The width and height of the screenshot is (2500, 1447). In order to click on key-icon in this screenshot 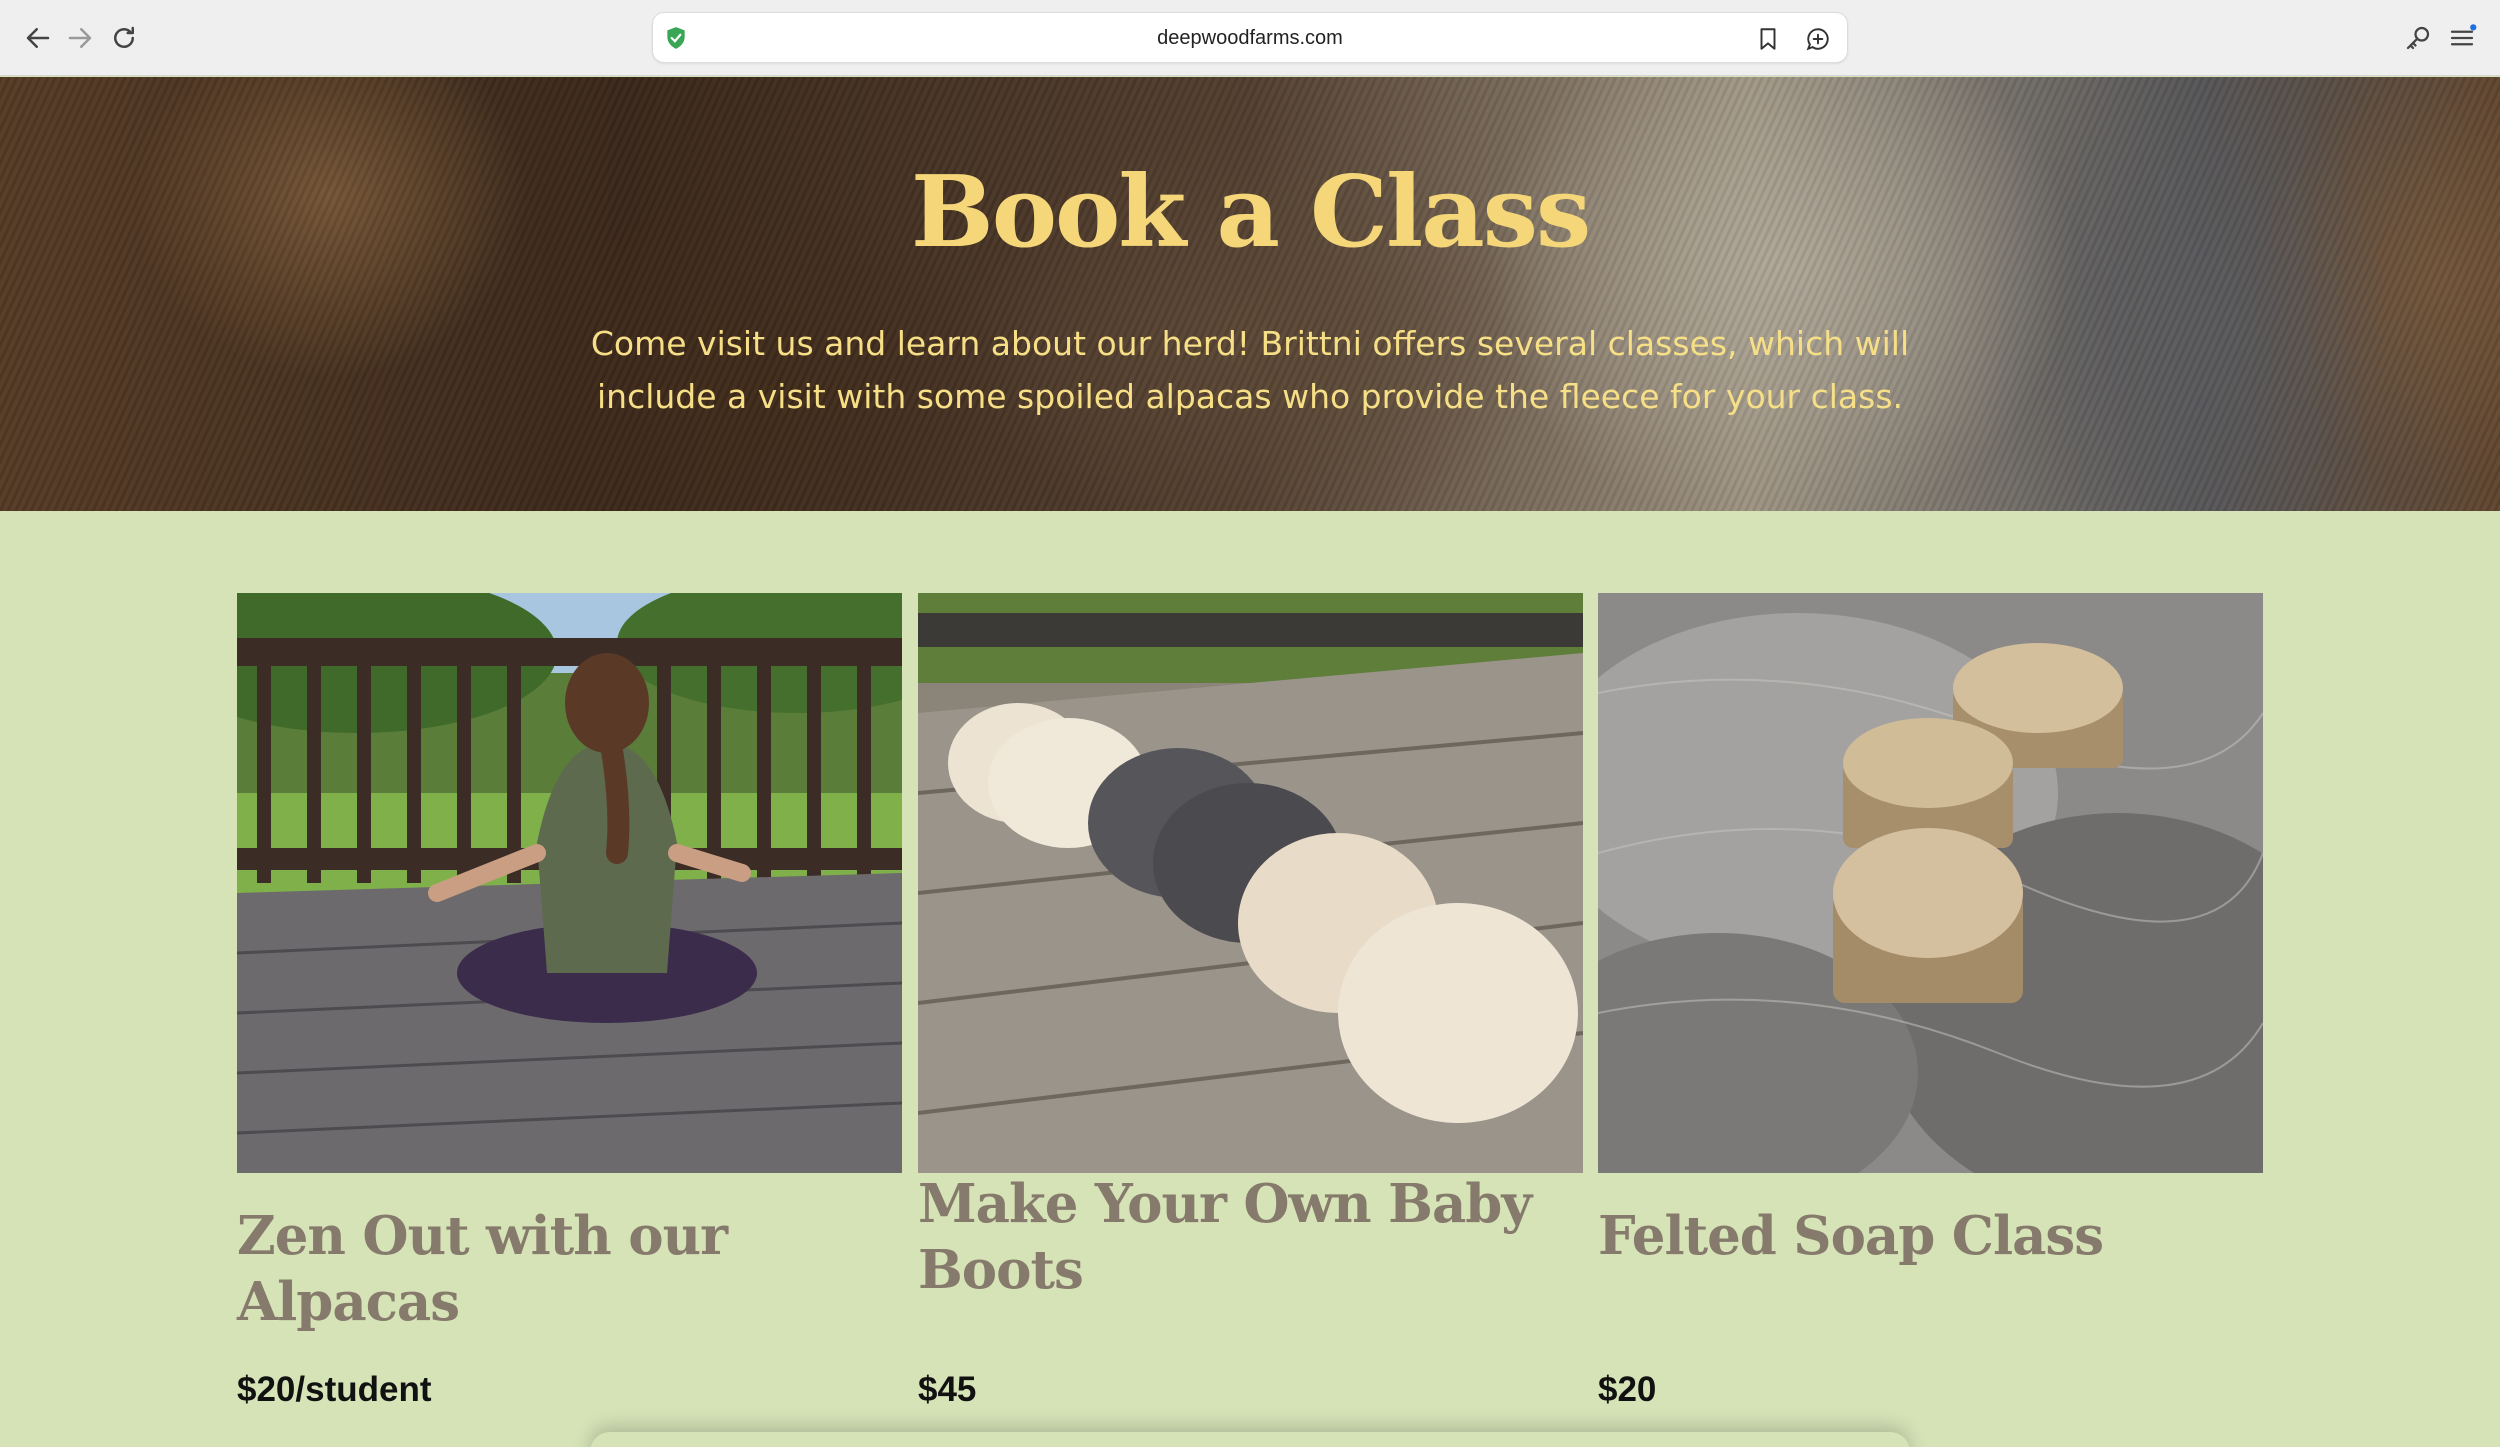, I will do `click(2418, 38)`.